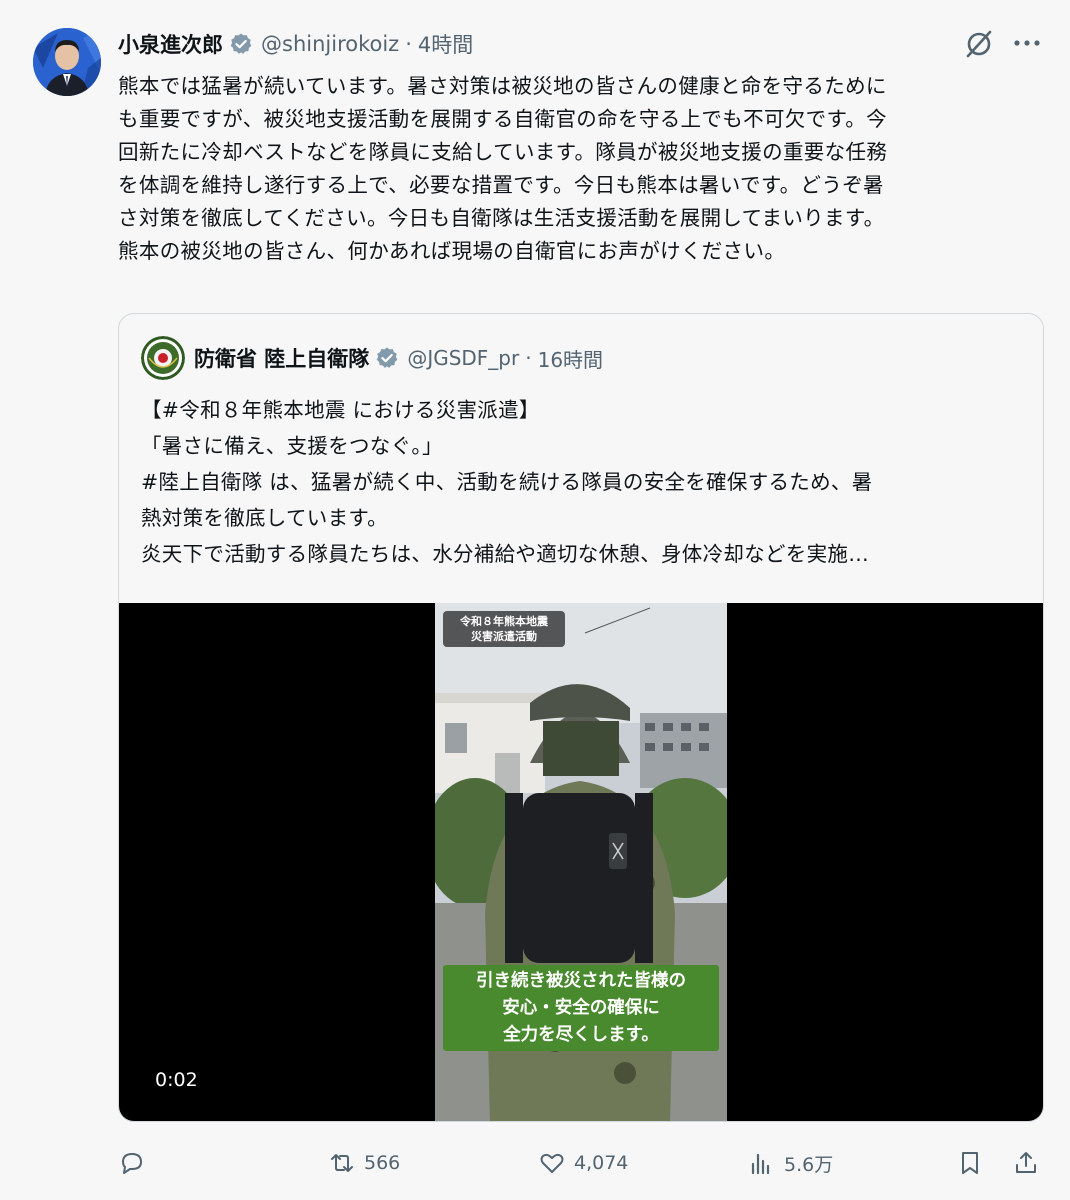  What do you see at coordinates (176, 1080) in the screenshot?
I see `video-timestamp: 0:02` at bounding box center [176, 1080].